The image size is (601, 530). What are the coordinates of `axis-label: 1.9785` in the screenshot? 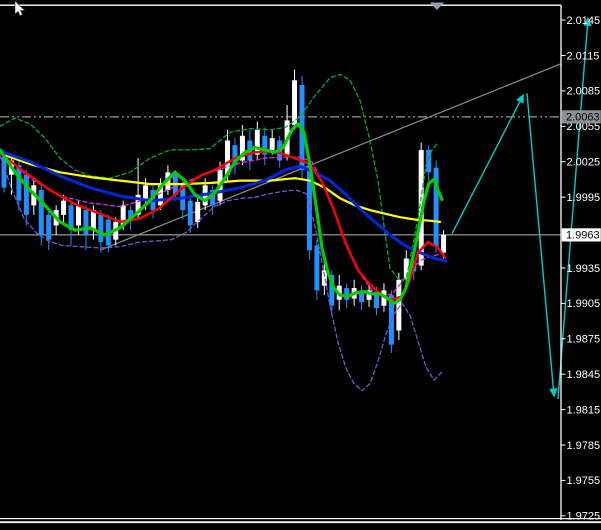 It's located at (584, 446).